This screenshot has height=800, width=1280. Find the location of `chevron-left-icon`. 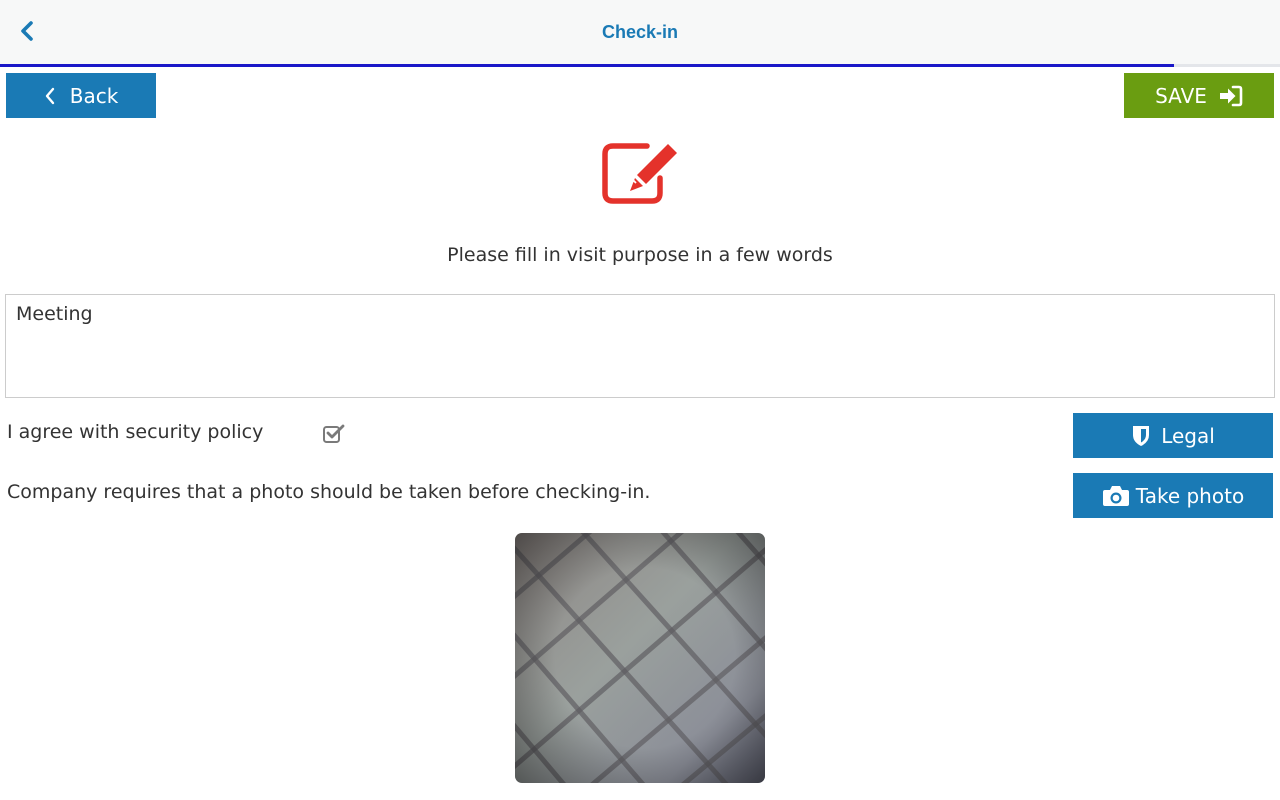

chevron-left-icon is located at coordinates (50, 96).